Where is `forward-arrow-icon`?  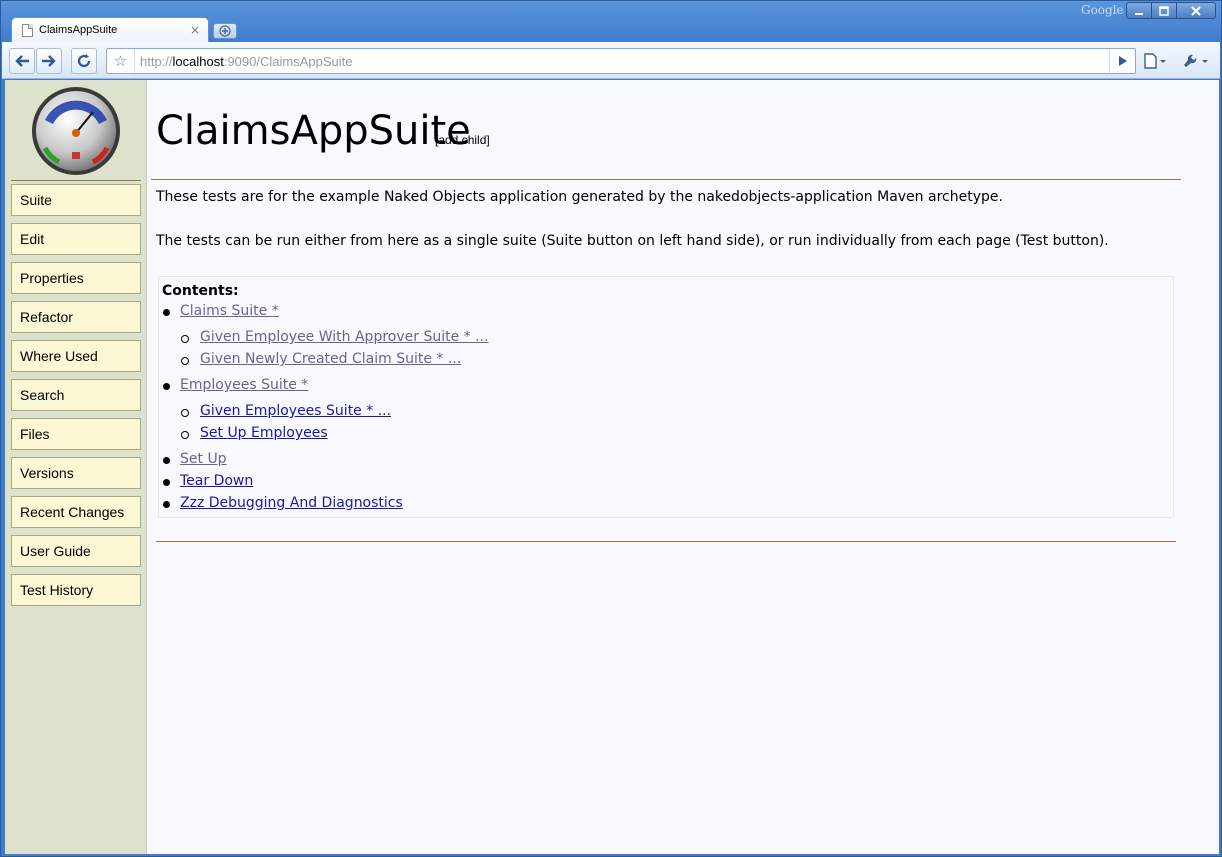 forward-arrow-icon is located at coordinates (49, 61).